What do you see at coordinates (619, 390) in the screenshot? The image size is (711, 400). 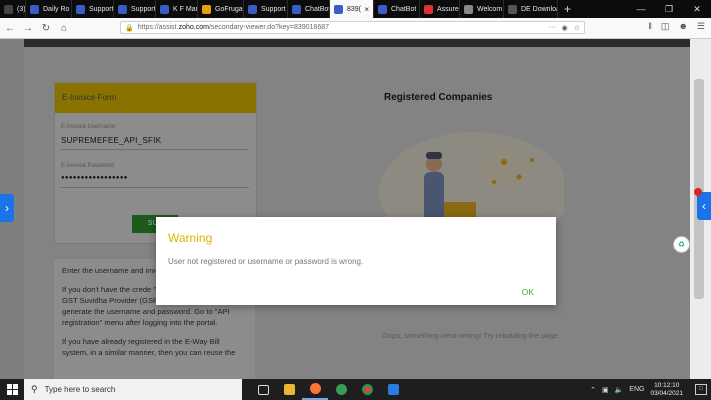 I see `volume-icon: 🔈` at bounding box center [619, 390].